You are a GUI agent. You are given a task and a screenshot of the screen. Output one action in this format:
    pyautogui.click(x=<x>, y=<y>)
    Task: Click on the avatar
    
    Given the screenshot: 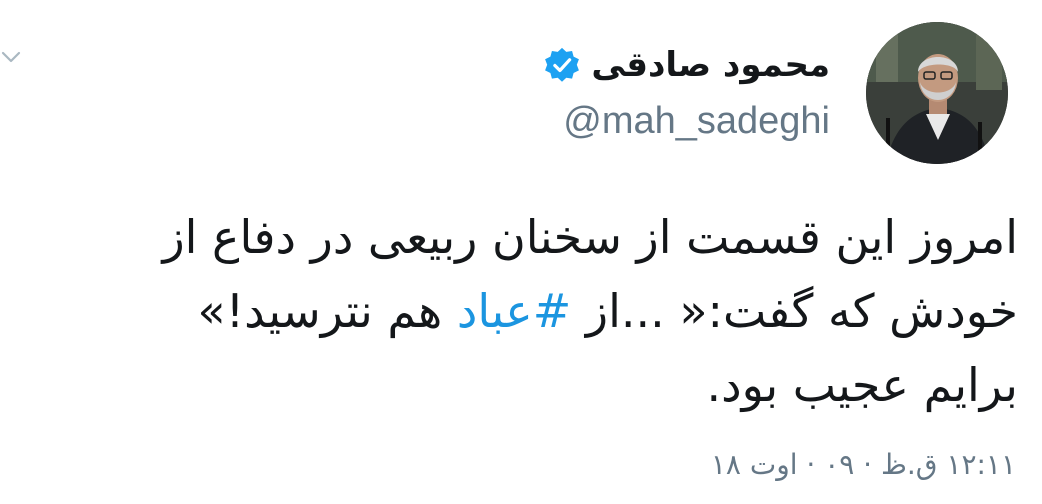 What is the action you would take?
    pyautogui.click(x=937, y=93)
    